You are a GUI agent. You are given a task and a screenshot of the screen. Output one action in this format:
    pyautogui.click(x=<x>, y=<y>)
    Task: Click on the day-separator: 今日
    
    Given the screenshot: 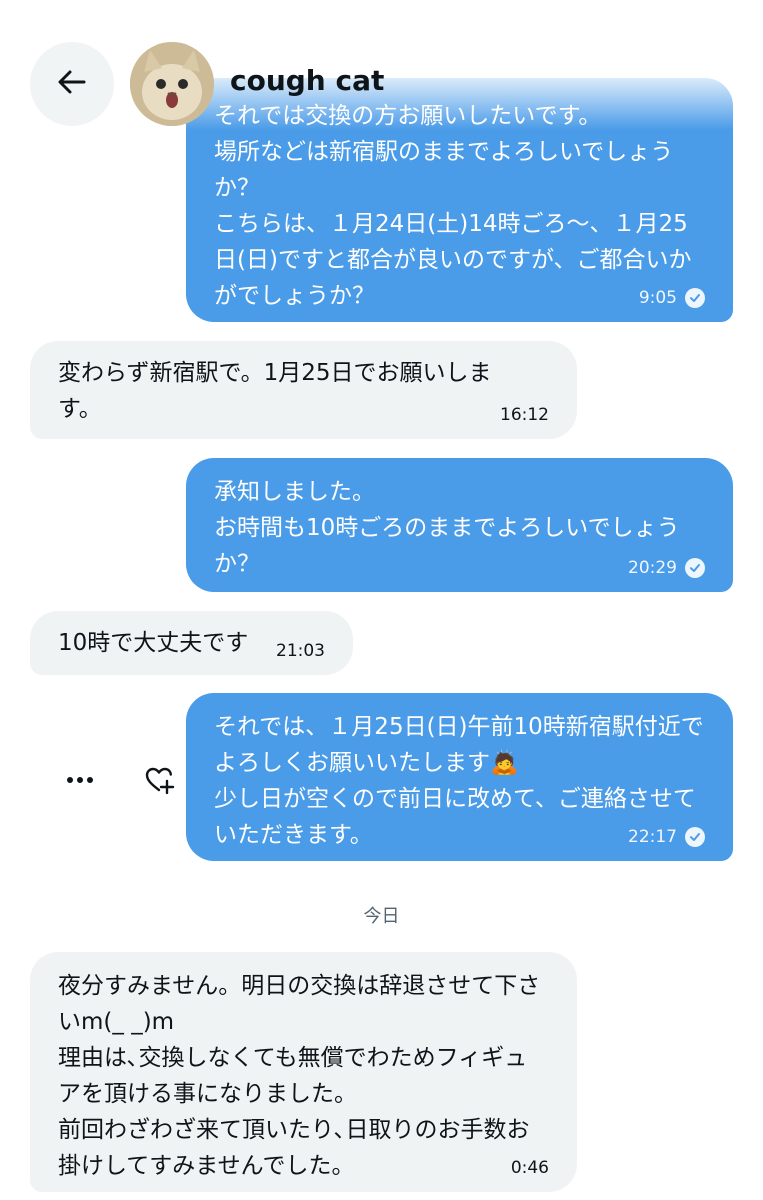 What is the action you would take?
    pyautogui.click(x=381, y=916)
    